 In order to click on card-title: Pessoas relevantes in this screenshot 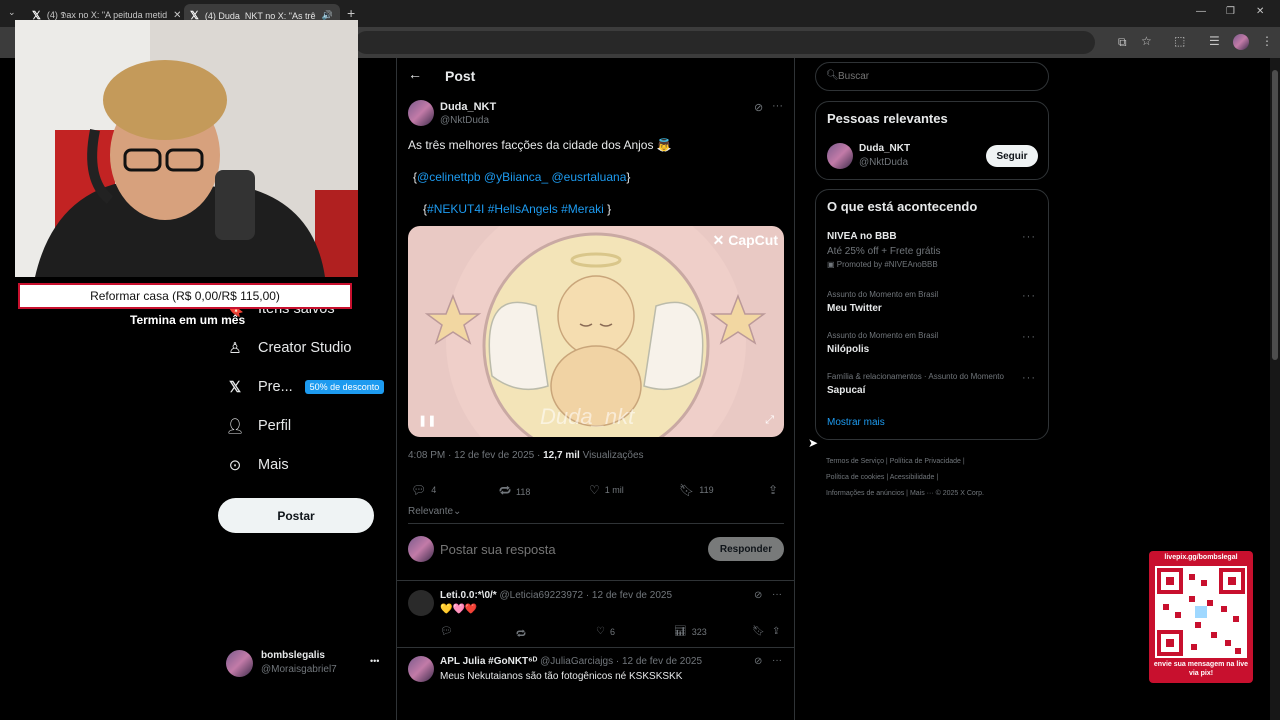, I will do `click(887, 118)`.